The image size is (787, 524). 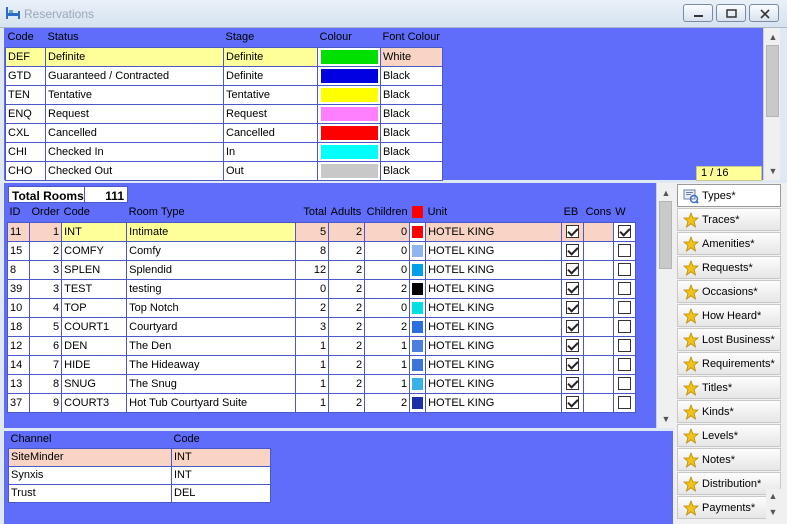 I want to click on col-header-code: Code, so click(x=221, y=439).